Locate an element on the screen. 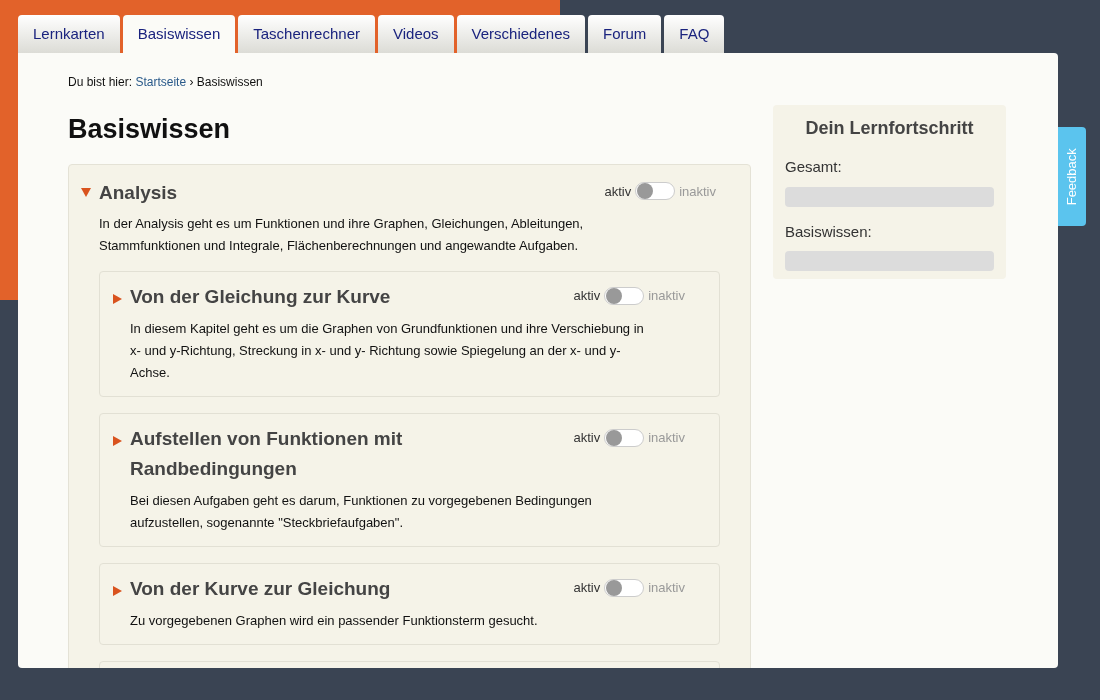  nav-tab: Basiswissen is located at coordinates (179, 34).